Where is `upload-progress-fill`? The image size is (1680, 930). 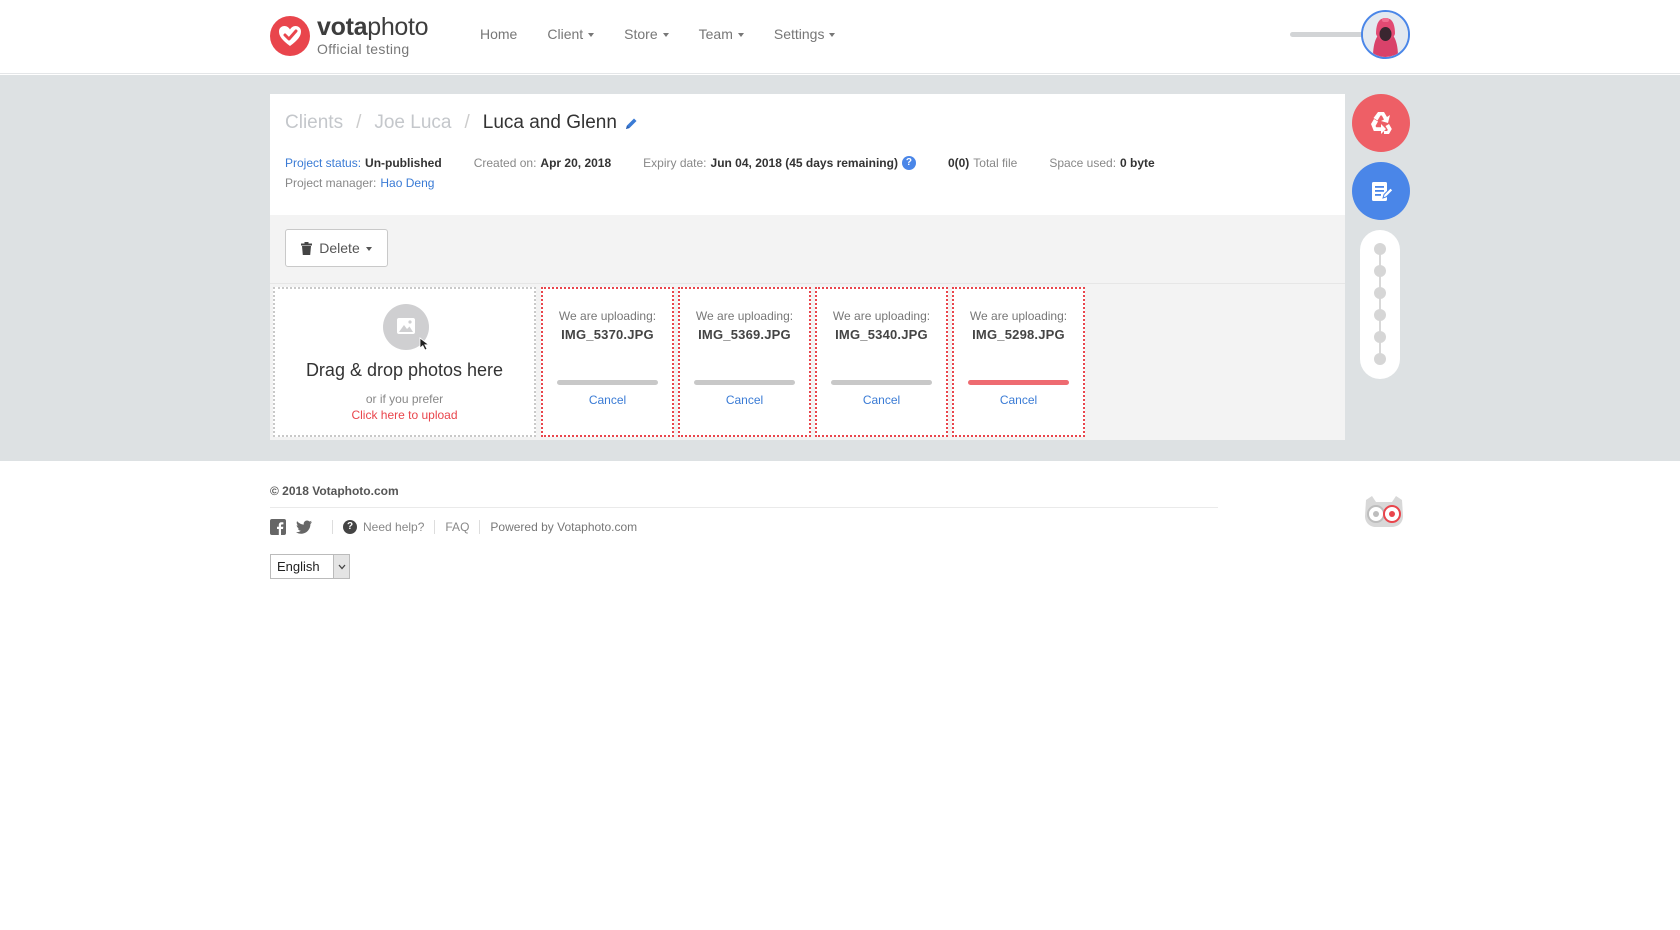
upload-progress-fill is located at coordinates (1018, 382).